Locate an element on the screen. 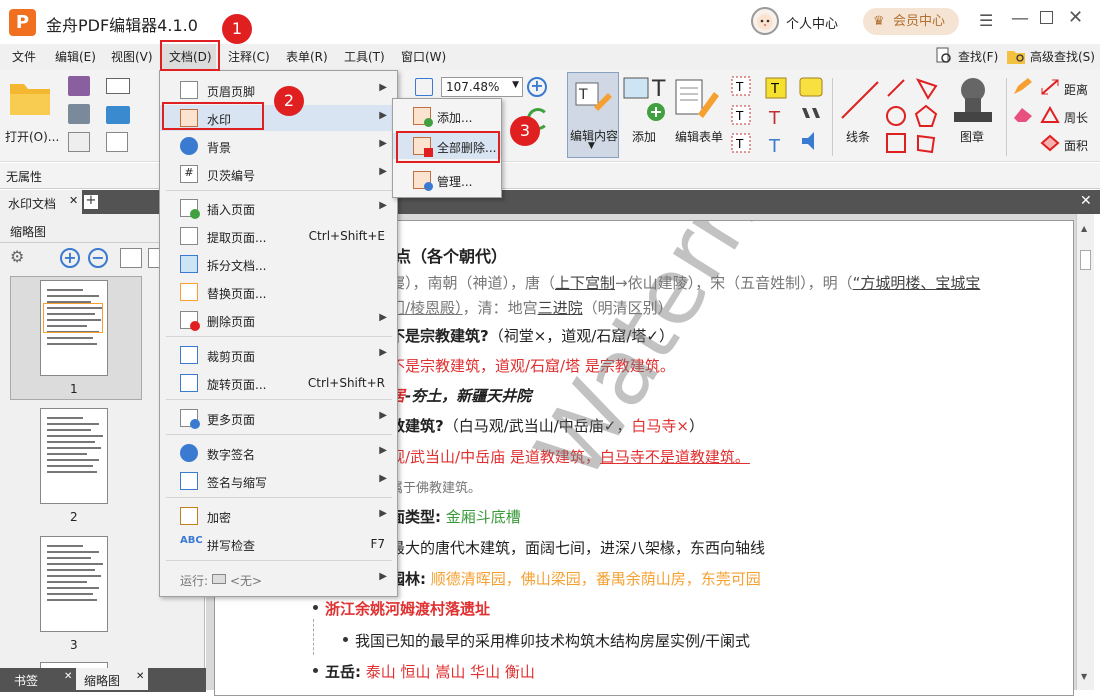 The width and height of the screenshot is (1100, 700). menu-edit: 编辑(E) is located at coordinates (75, 56).